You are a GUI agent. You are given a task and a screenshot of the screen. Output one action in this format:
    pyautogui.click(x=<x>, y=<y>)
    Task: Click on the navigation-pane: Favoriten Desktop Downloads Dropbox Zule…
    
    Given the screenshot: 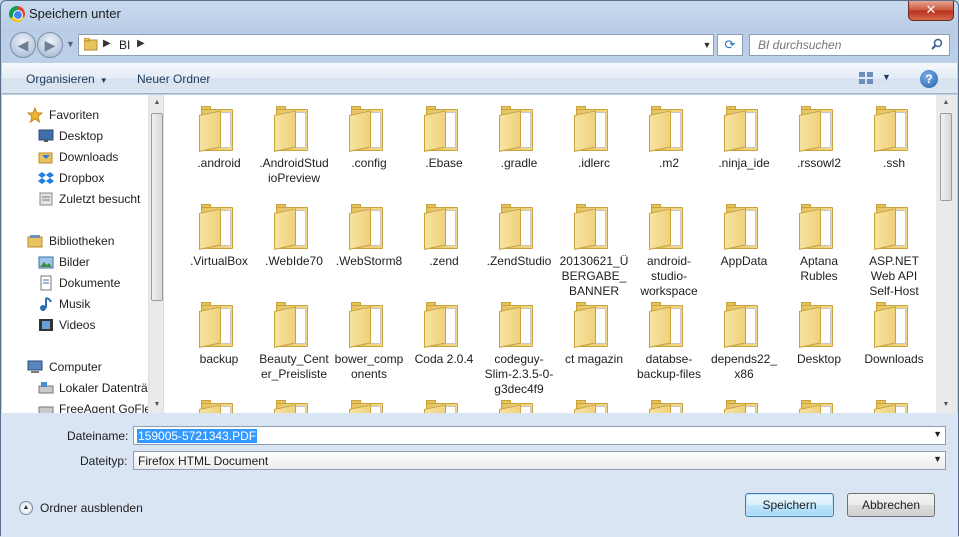 What is the action you would take?
    pyautogui.click(x=83, y=254)
    